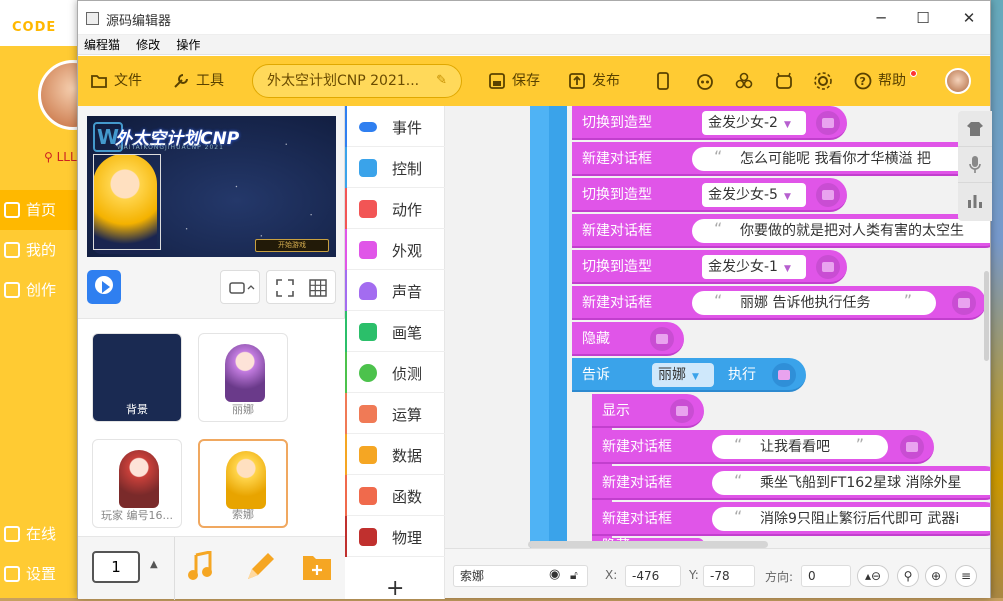 This screenshot has width=1003, height=601. What do you see at coordinates (969, 18) in the screenshot?
I see `close-button: ✕` at bounding box center [969, 18].